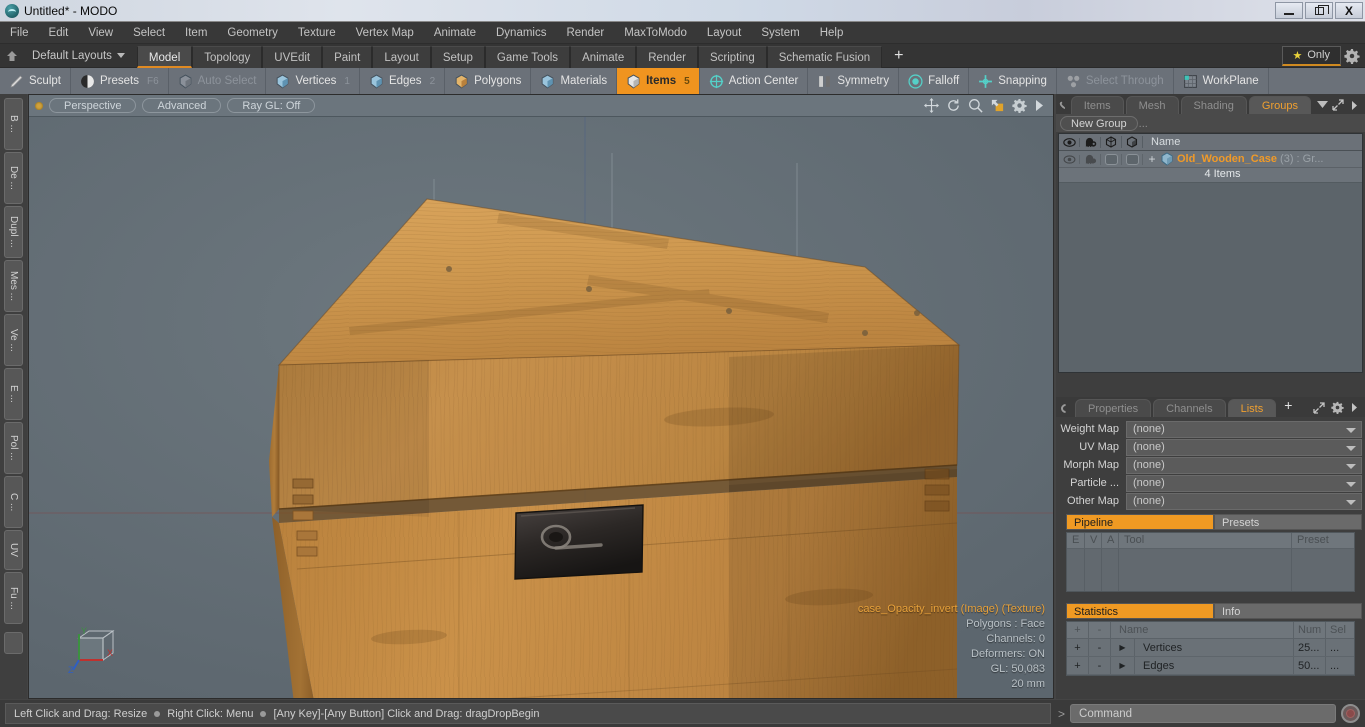 The height and width of the screenshot is (727, 1365). I want to click on menu-item-dynamics: Dynamics, so click(521, 33).